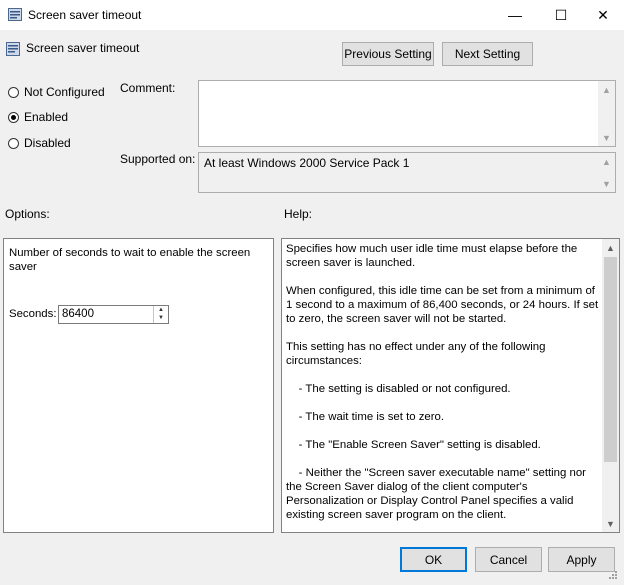  What do you see at coordinates (64, 92) in the screenshot?
I see `radio-label: Not Configured` at bounding box center [64, 92].